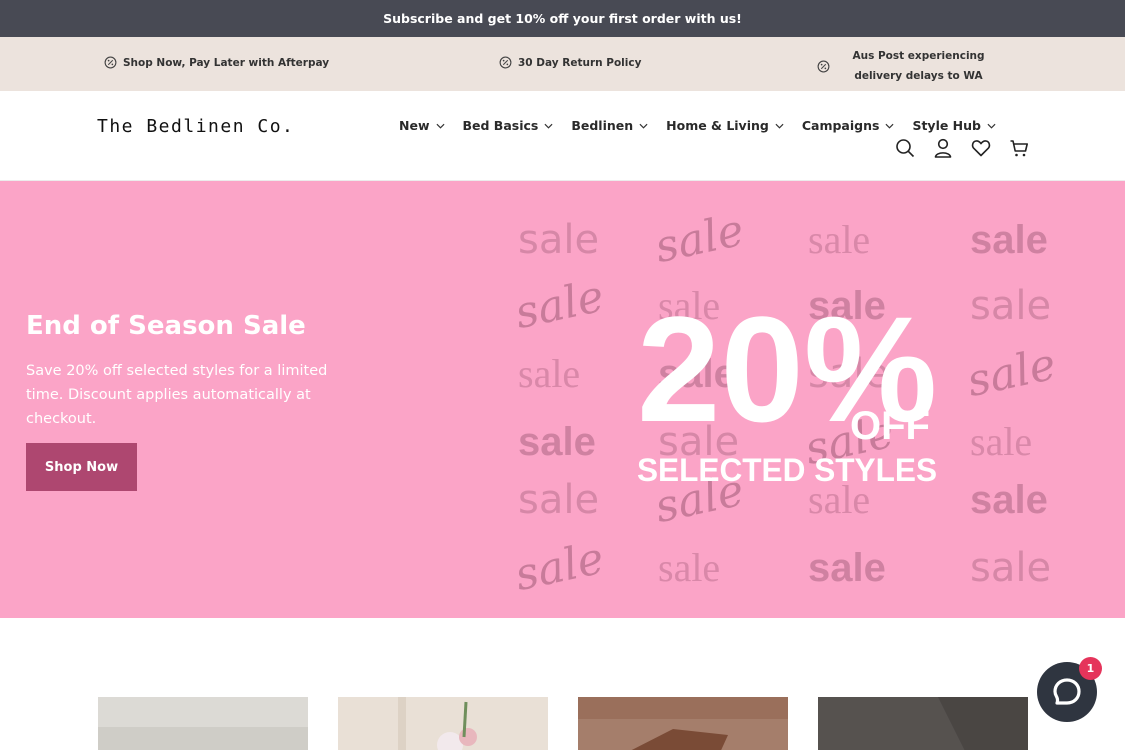  What do you see at coordinates (602, 125) in the screenshot?
I see `nav-label: Bedlinen` at bounding box center [602, 125].